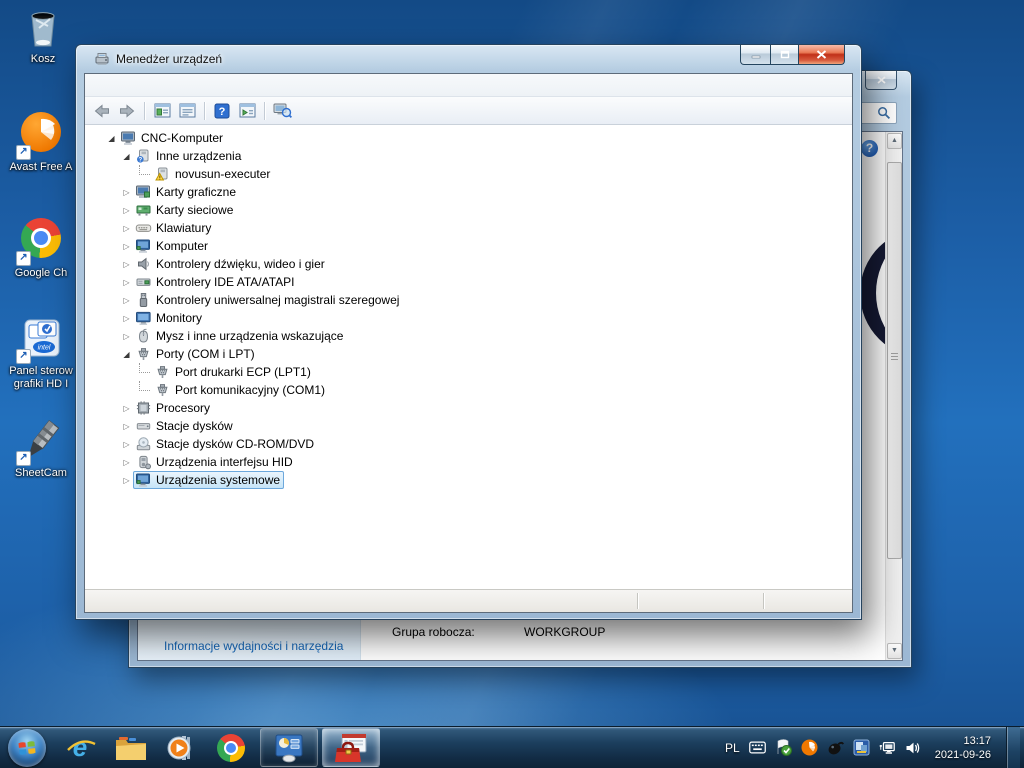 The height and width of the screenshot is (768, 1024). What do you see at coordinates (222, 111) in the screenshot?
I see `help-button: ?` at bounding box center [222, 111].